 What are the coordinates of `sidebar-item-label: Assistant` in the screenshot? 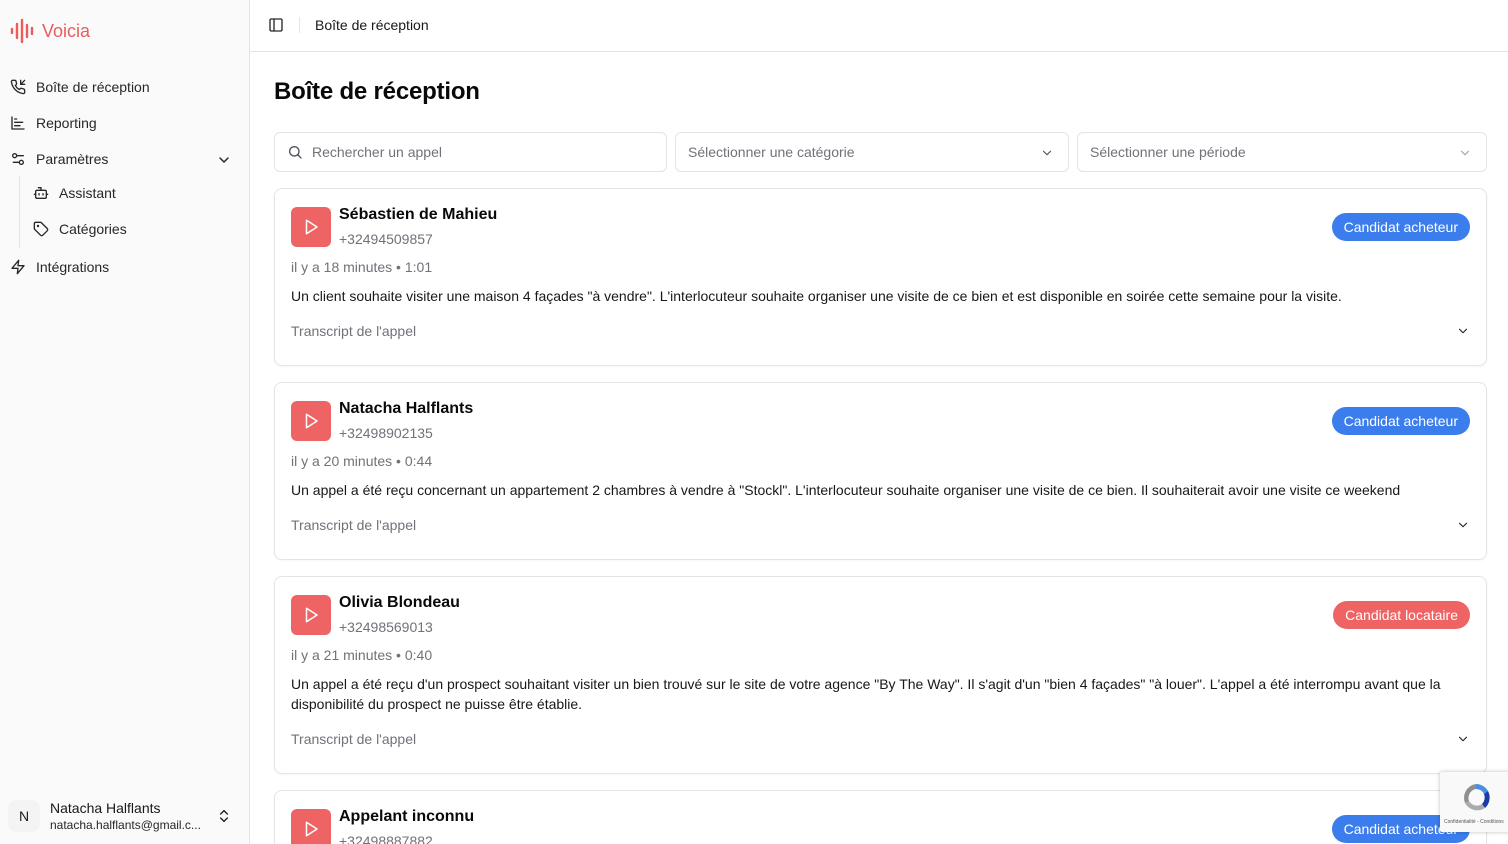 It's located at (87, 193).